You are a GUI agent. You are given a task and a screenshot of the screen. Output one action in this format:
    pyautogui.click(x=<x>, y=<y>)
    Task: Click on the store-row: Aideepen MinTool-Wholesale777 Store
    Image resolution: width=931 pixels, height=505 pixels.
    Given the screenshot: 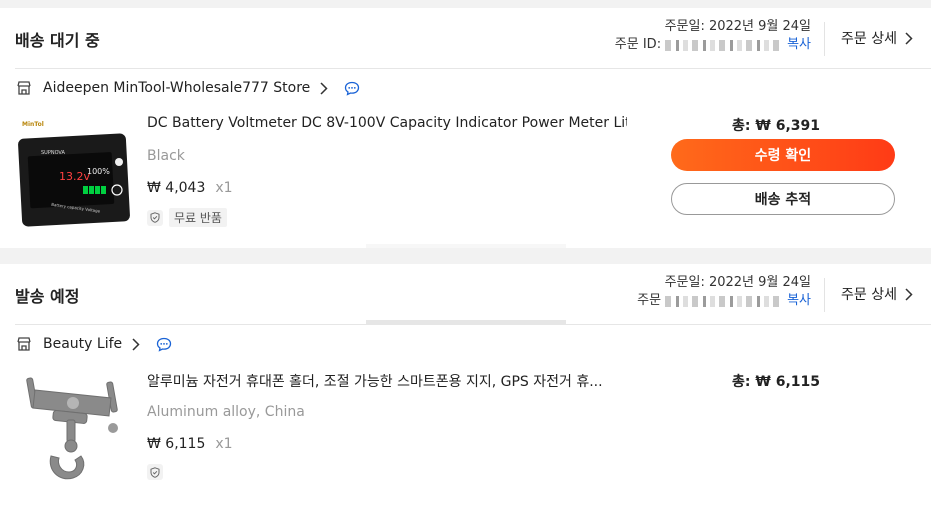 What is the action you would take?
    pyautogui.click(x=188, y=88)
    